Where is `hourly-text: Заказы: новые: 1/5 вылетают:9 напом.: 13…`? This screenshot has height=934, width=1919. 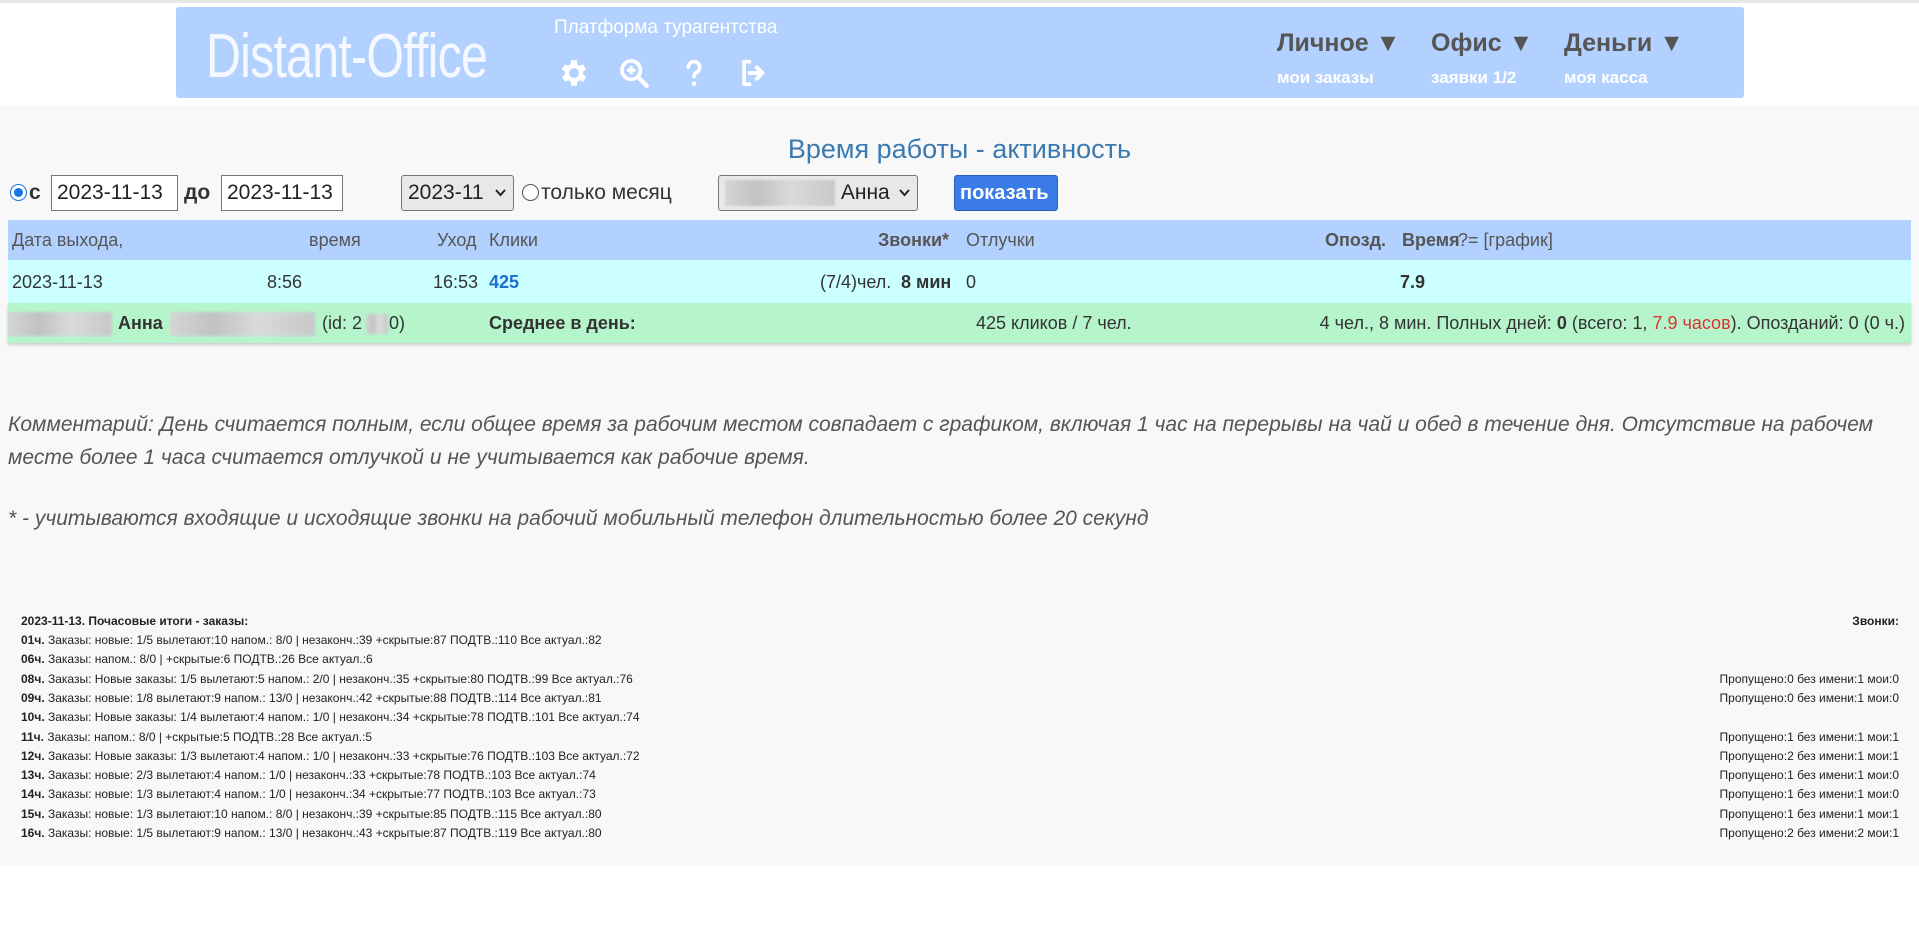
hourly-text: Заказы: новые: 1/5 вылетают:9 напом.: 13… is located at coordinates (323, 833).